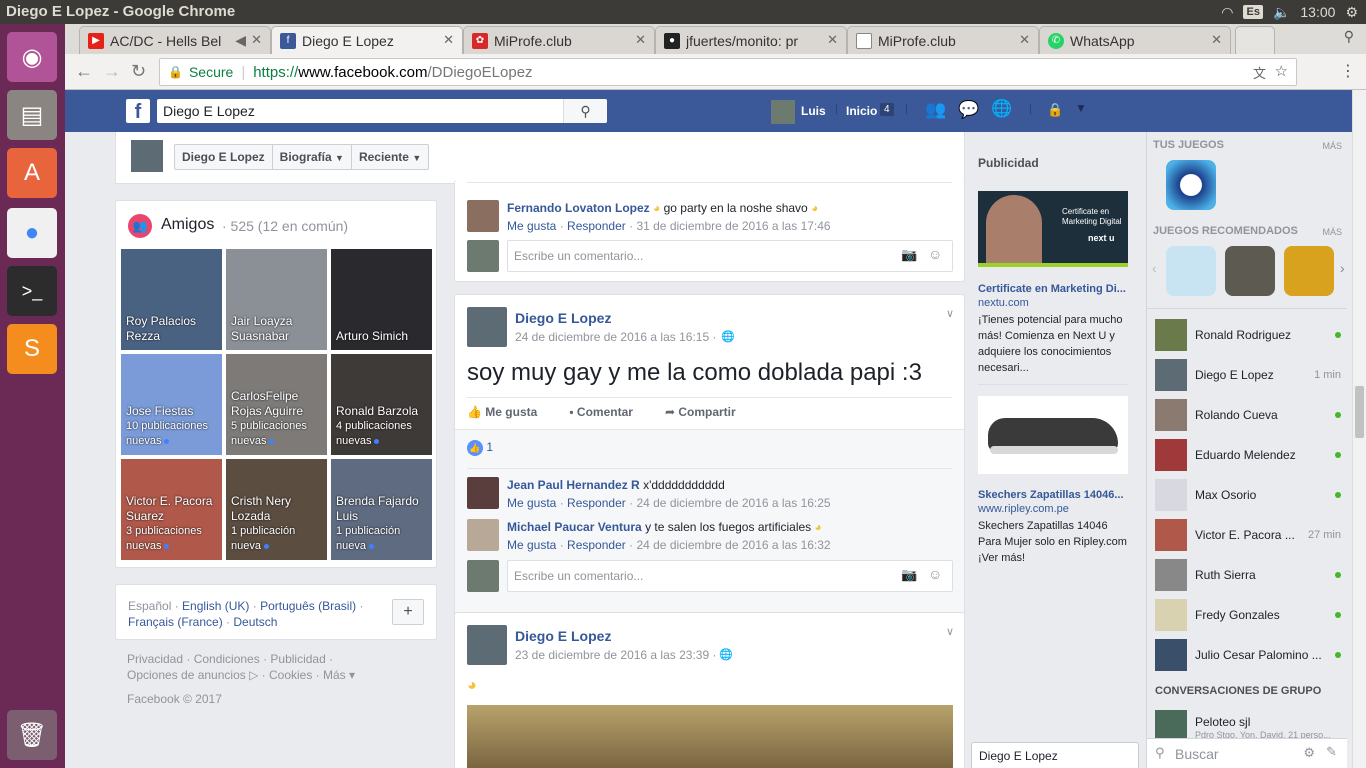 The image size is (1366, 768). What do you see at coordinates (84, 71) in the screenshot?
I see `back-icon: ←` at bounding box center [84, 71].